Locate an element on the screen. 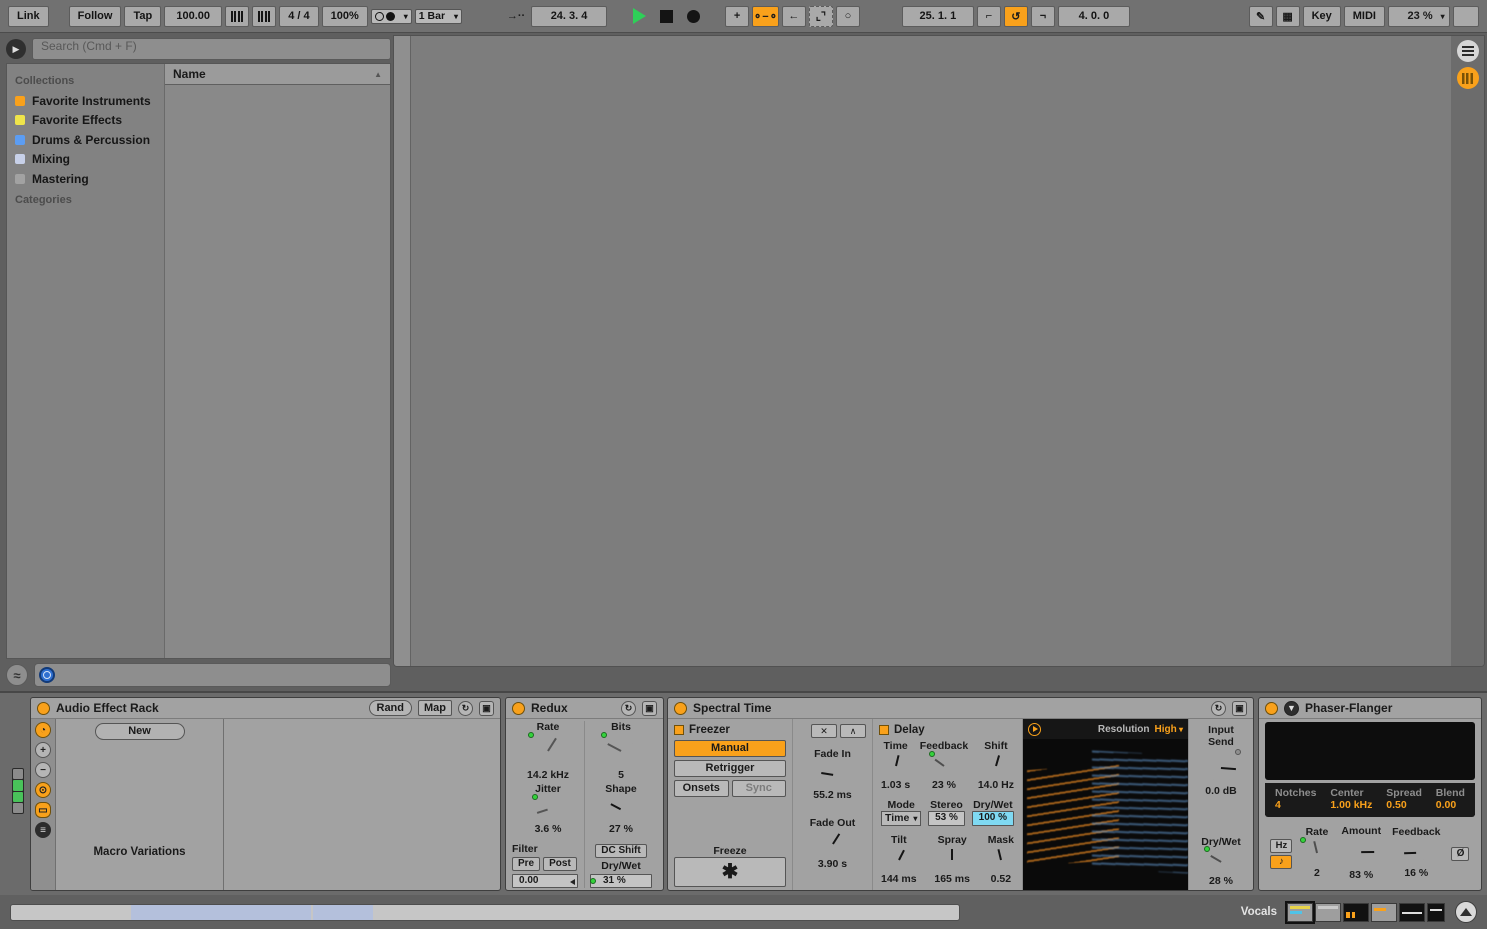 This screenshot has height=929, width=1487. loop-length-field: 4. 0. 0 is located at coordinates (1093, 16).